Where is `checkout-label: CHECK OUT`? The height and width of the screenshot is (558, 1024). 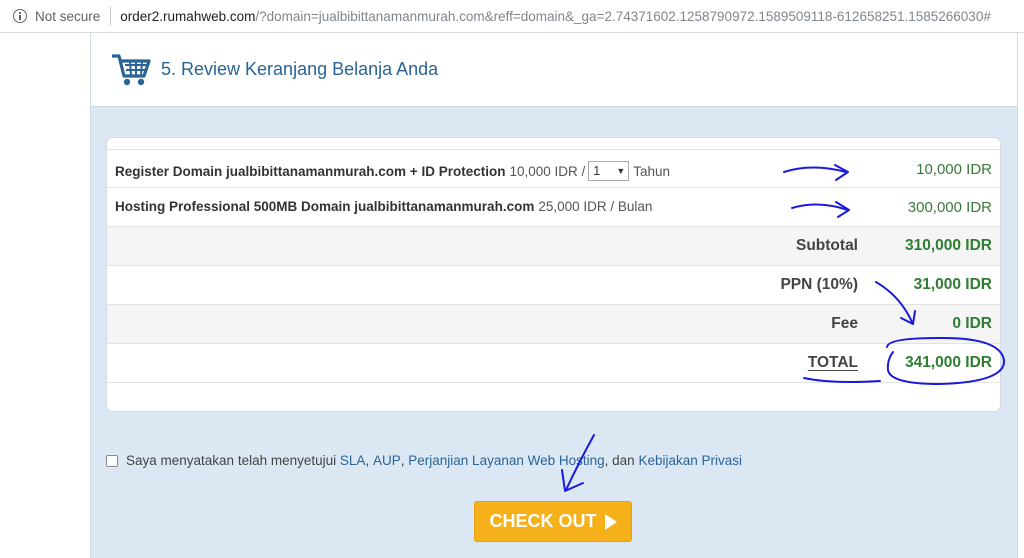
checkout-label: CHECK OUT is located at coordinates (543, 521).